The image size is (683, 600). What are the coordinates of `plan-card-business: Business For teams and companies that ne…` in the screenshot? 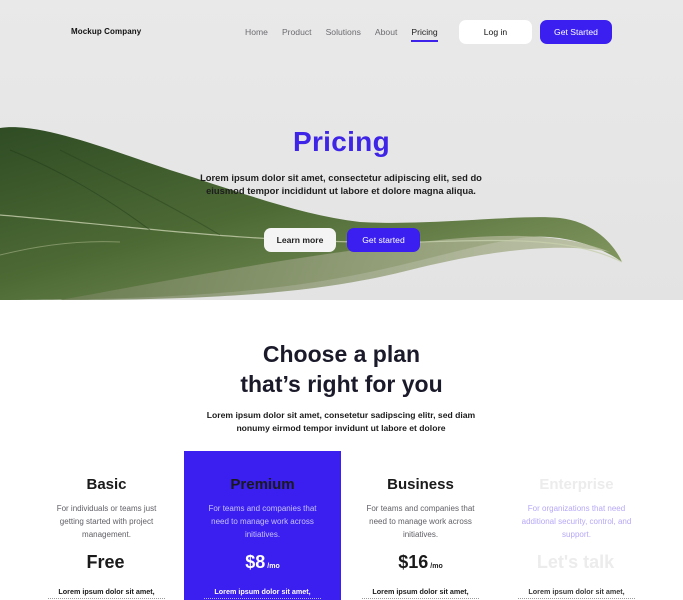 It's located at (420, 525).